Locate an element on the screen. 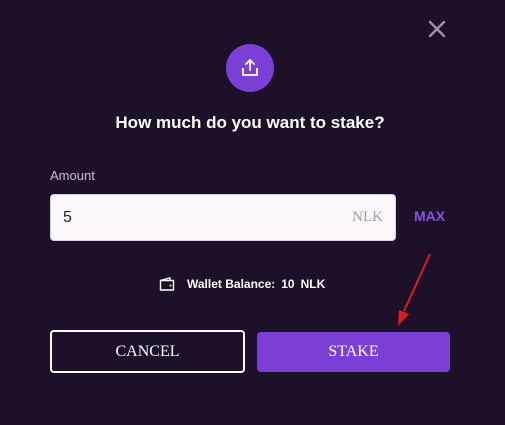 This screenshot has width=505, height=425. cancel-button: CANCEL is located at coordinates (147, 351).